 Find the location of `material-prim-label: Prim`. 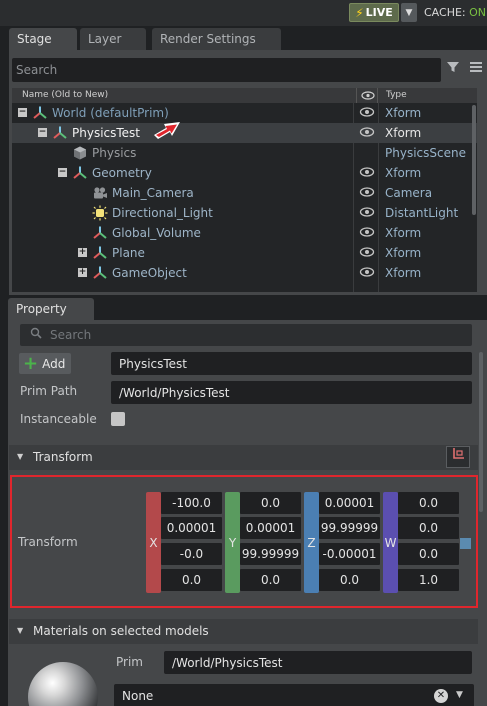

material-prim-label: Prim is located at coordinates (129, 662).